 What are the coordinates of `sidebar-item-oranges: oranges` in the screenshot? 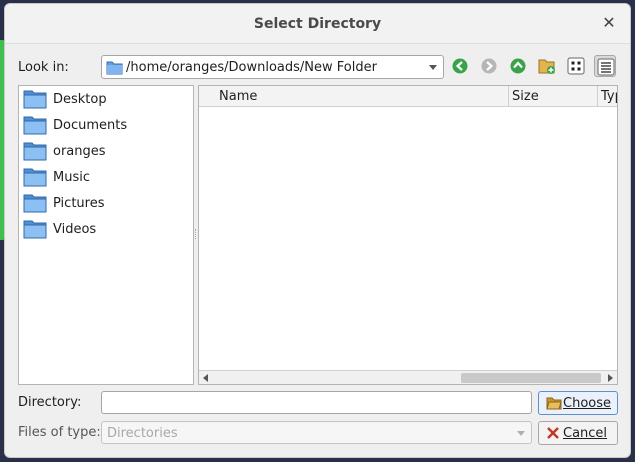 It's located at (105, 152).